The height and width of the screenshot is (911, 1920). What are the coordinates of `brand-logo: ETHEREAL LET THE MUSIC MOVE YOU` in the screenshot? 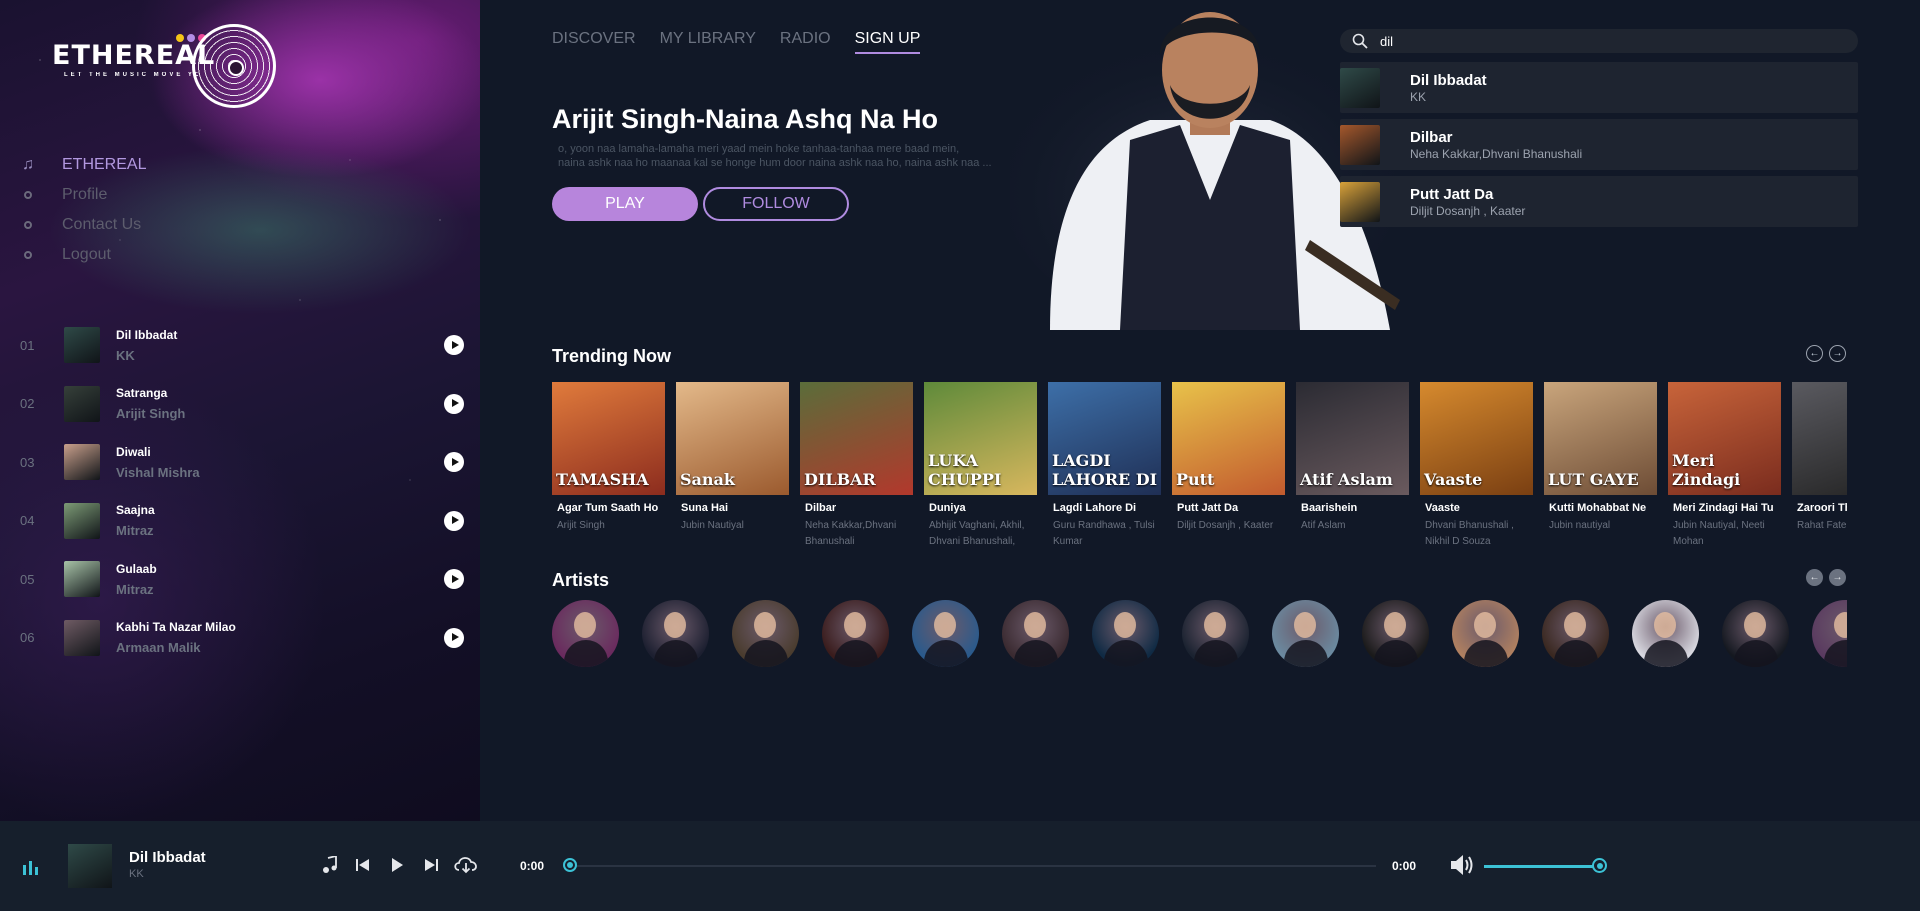 It's located at (167, 67).